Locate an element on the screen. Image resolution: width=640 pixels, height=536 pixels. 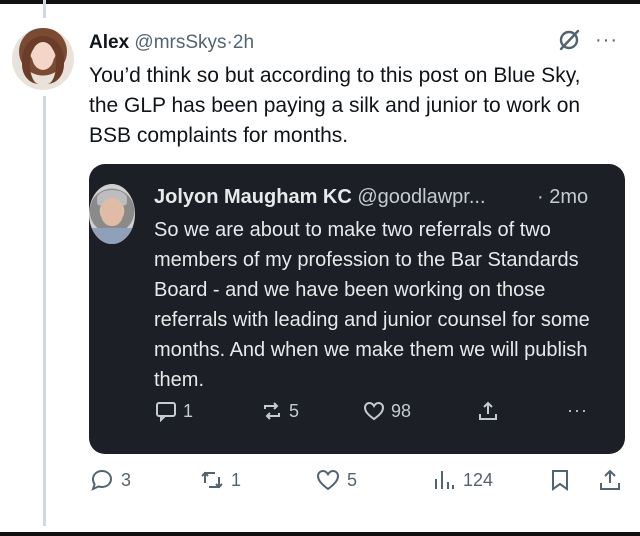
bottom-border is located at coordinates (320, 534).